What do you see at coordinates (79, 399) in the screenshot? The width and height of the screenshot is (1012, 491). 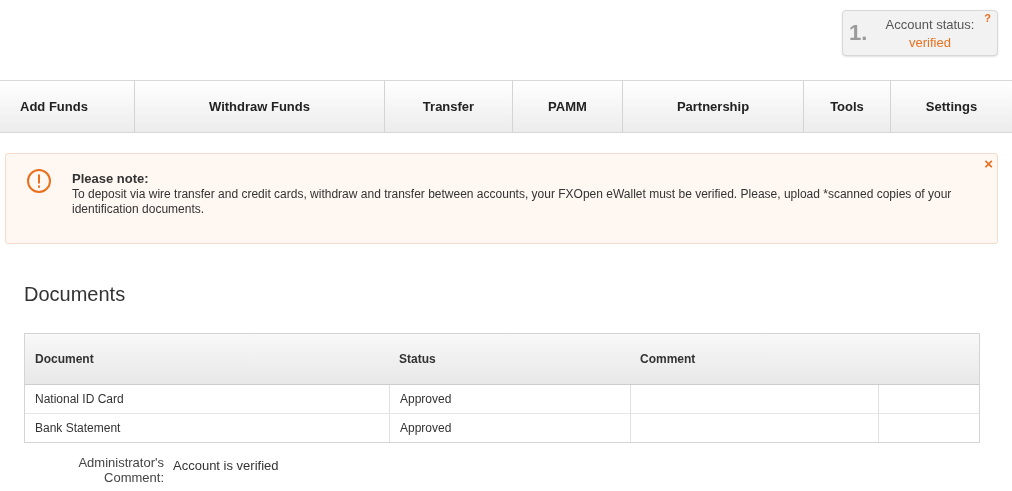 I see `table-cell-text: National ID Card` at bounding box center [79, 399].